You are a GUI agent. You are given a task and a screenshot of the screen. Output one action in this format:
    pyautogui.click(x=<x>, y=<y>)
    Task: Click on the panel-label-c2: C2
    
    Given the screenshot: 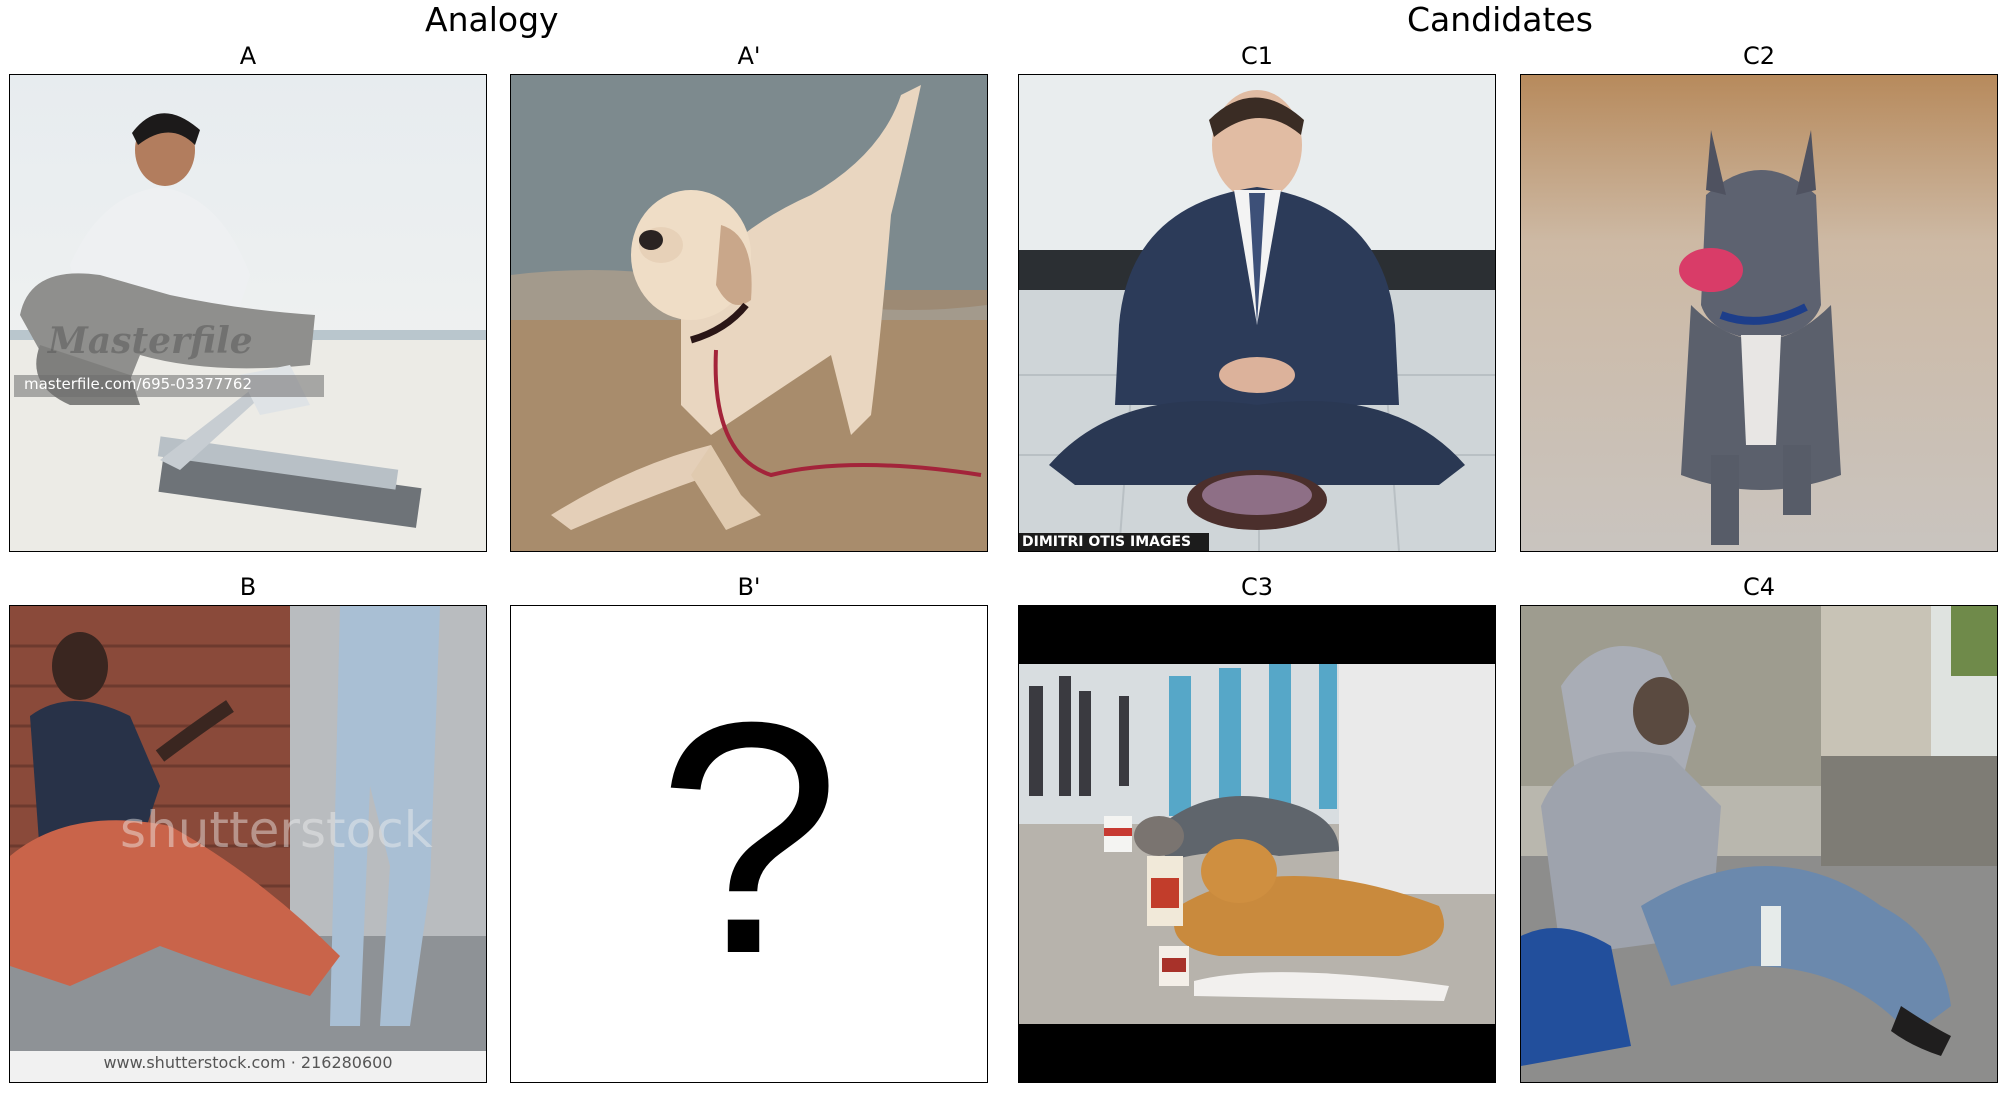 What is the action you would take?
    pyautogui.click(x=1759, y=56)
    